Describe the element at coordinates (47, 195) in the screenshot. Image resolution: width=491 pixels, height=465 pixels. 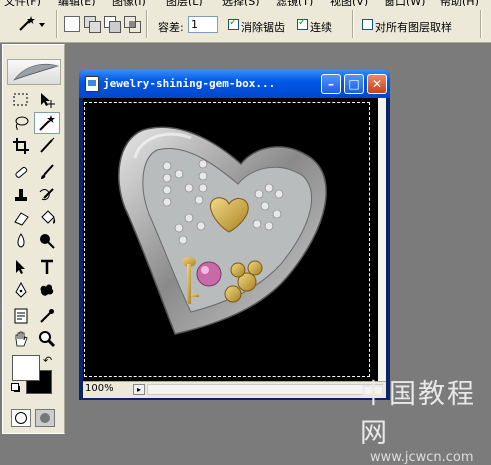
I see `history-brush-tool-icon` at that location.